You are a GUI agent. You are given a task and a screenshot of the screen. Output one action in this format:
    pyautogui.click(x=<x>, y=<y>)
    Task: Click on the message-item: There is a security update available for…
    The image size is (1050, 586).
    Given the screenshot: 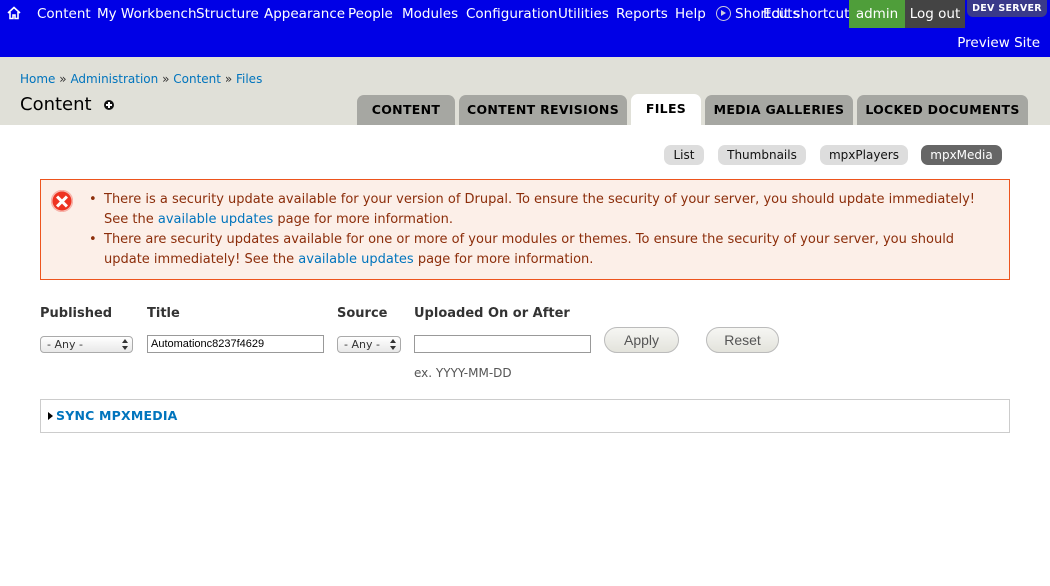 What is the action you would take?
    pyautogui.click(x=544, y=210)
    